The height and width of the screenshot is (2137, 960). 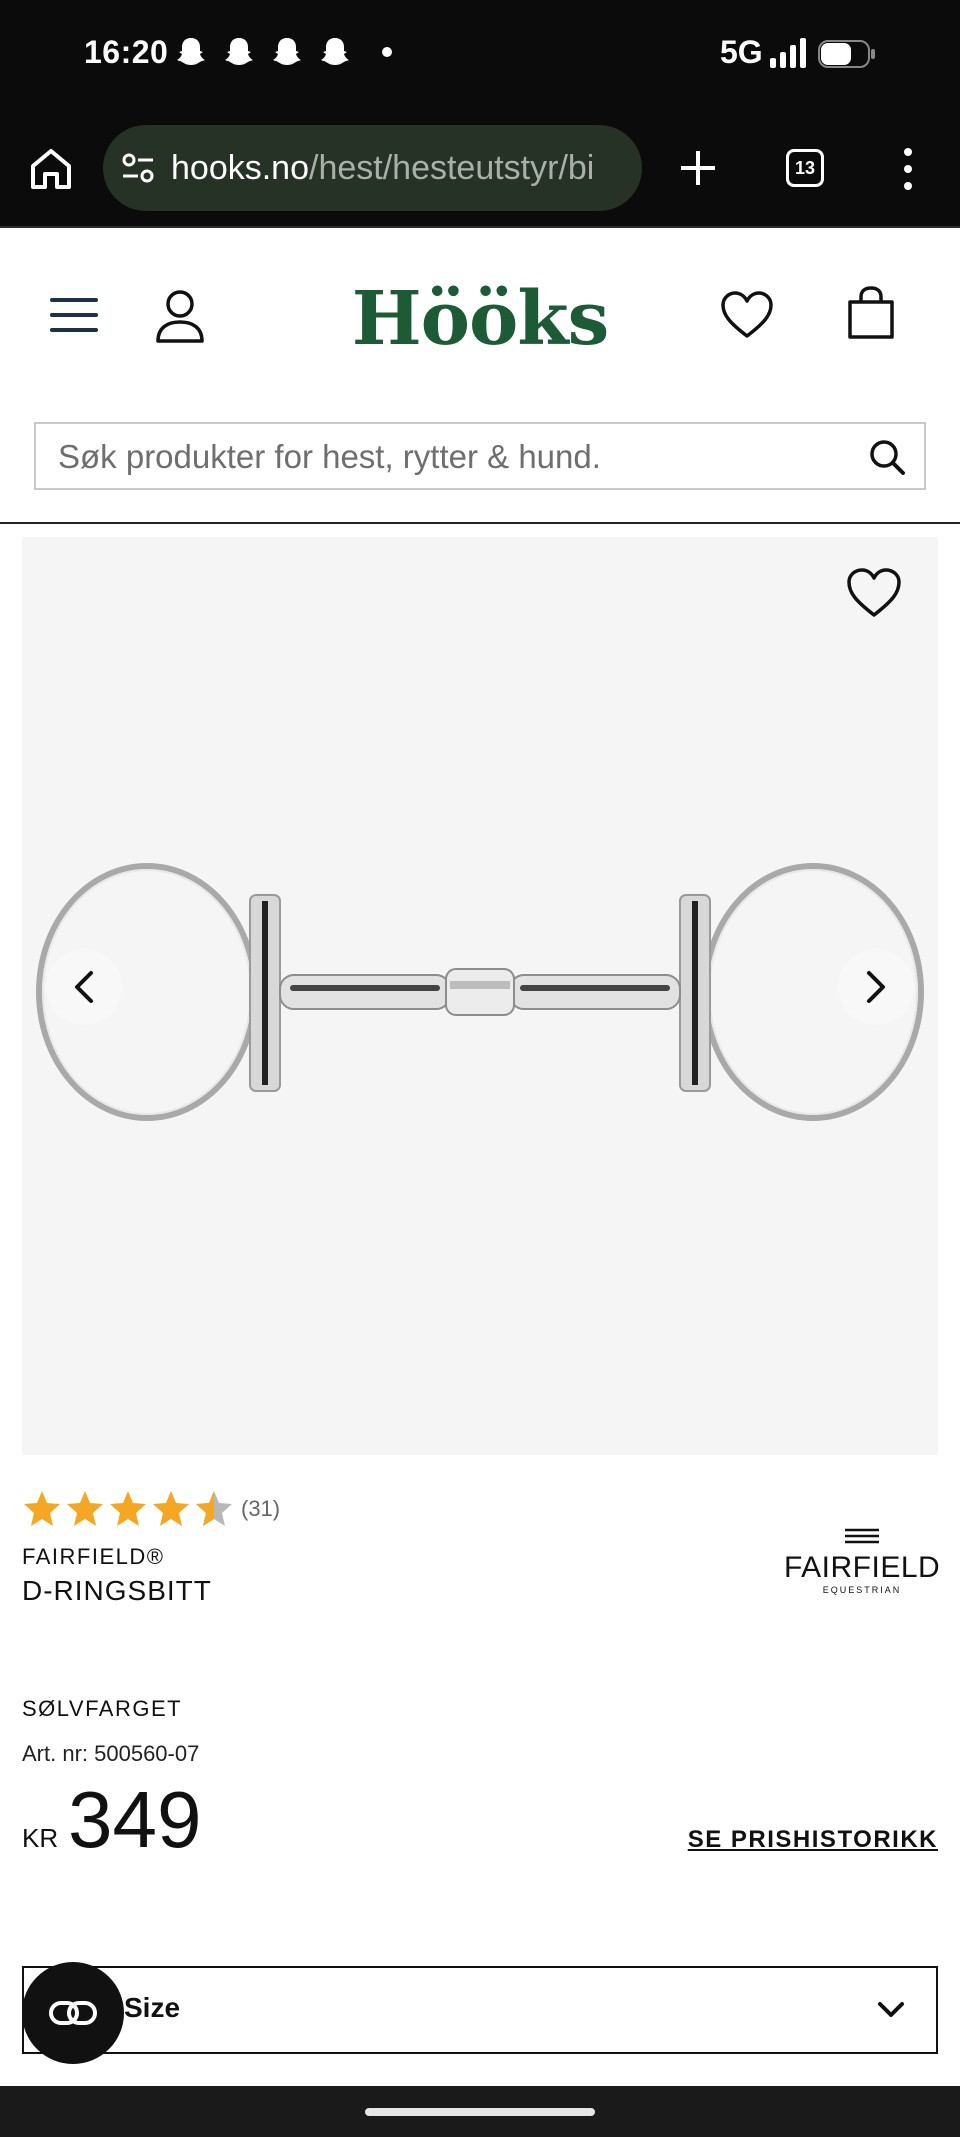 I want to click on new-tab-icon, so click(x=698, y=168).